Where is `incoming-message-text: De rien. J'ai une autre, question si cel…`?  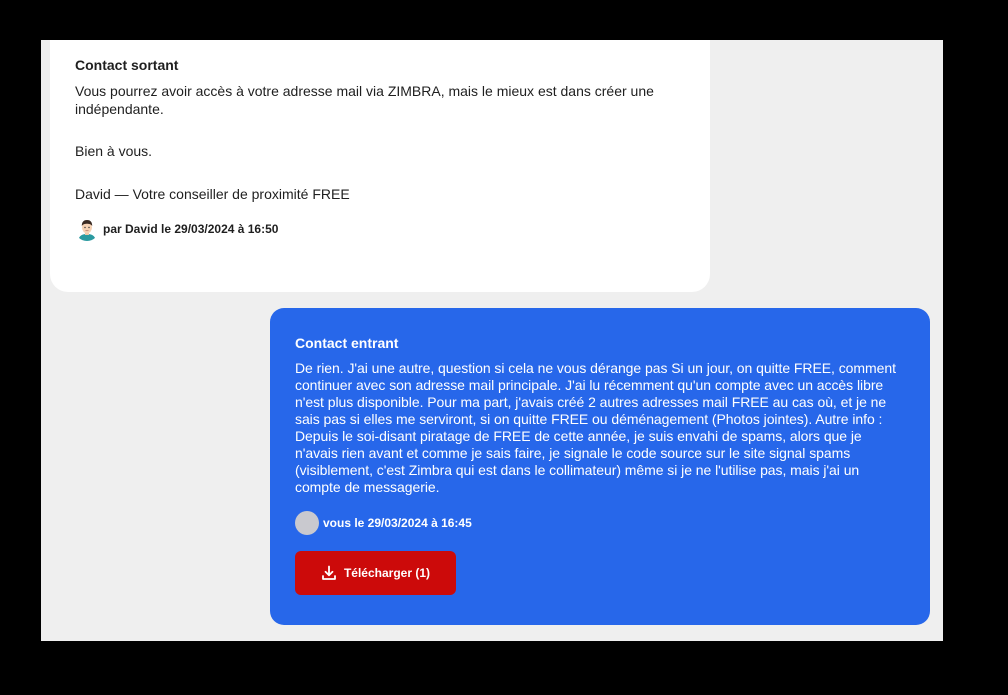 incoming-message-text: De rien. J'ai une autre, question si cel… is located at coordinates (595, 427).